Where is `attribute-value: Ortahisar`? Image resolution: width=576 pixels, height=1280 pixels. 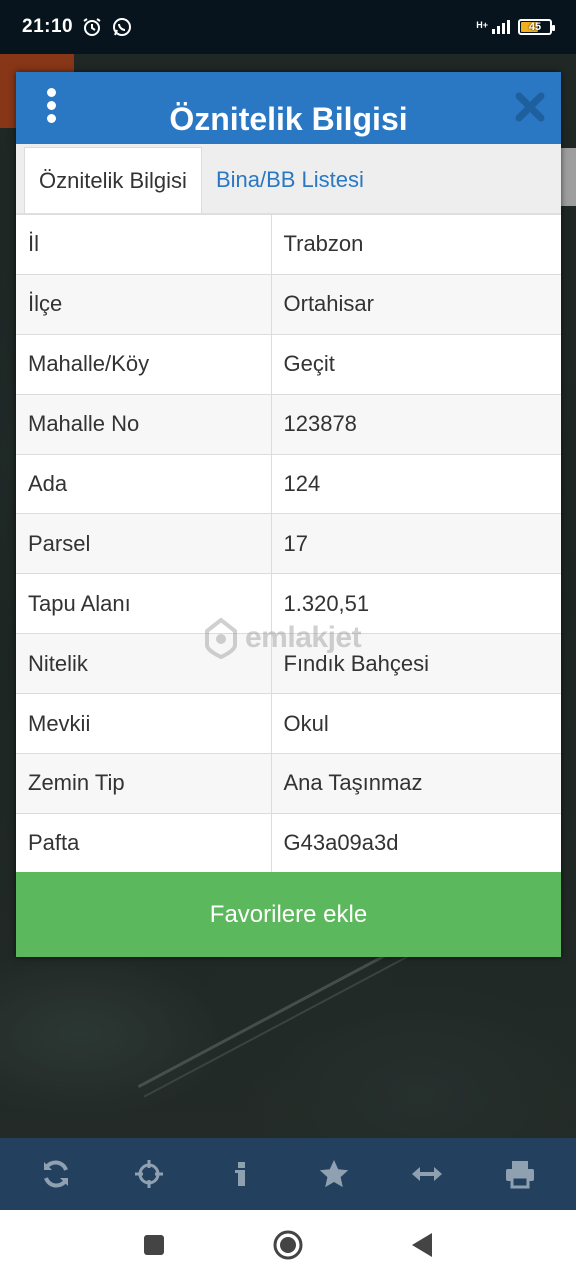
attribute-value: Ortahisar is located at coordinates (415, 304).